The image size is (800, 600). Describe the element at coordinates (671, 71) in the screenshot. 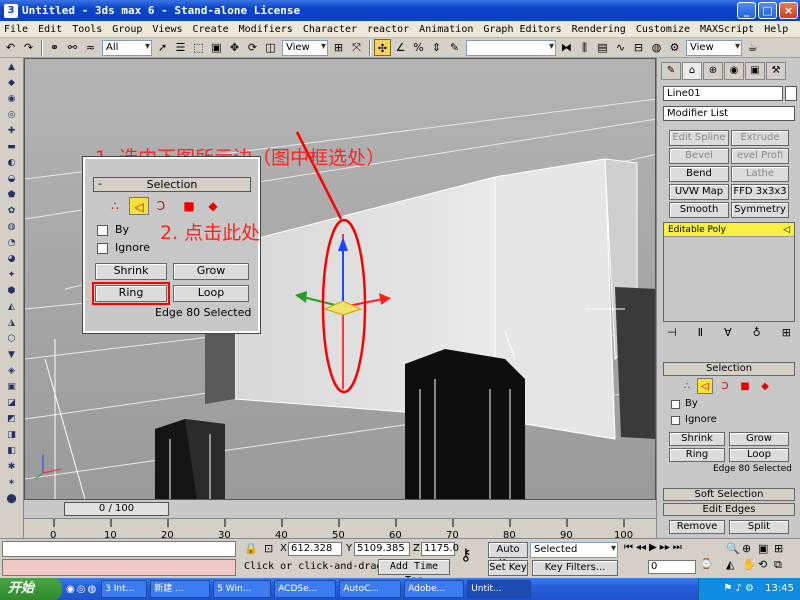

I see `create-tab-icon: ✎` at that location.